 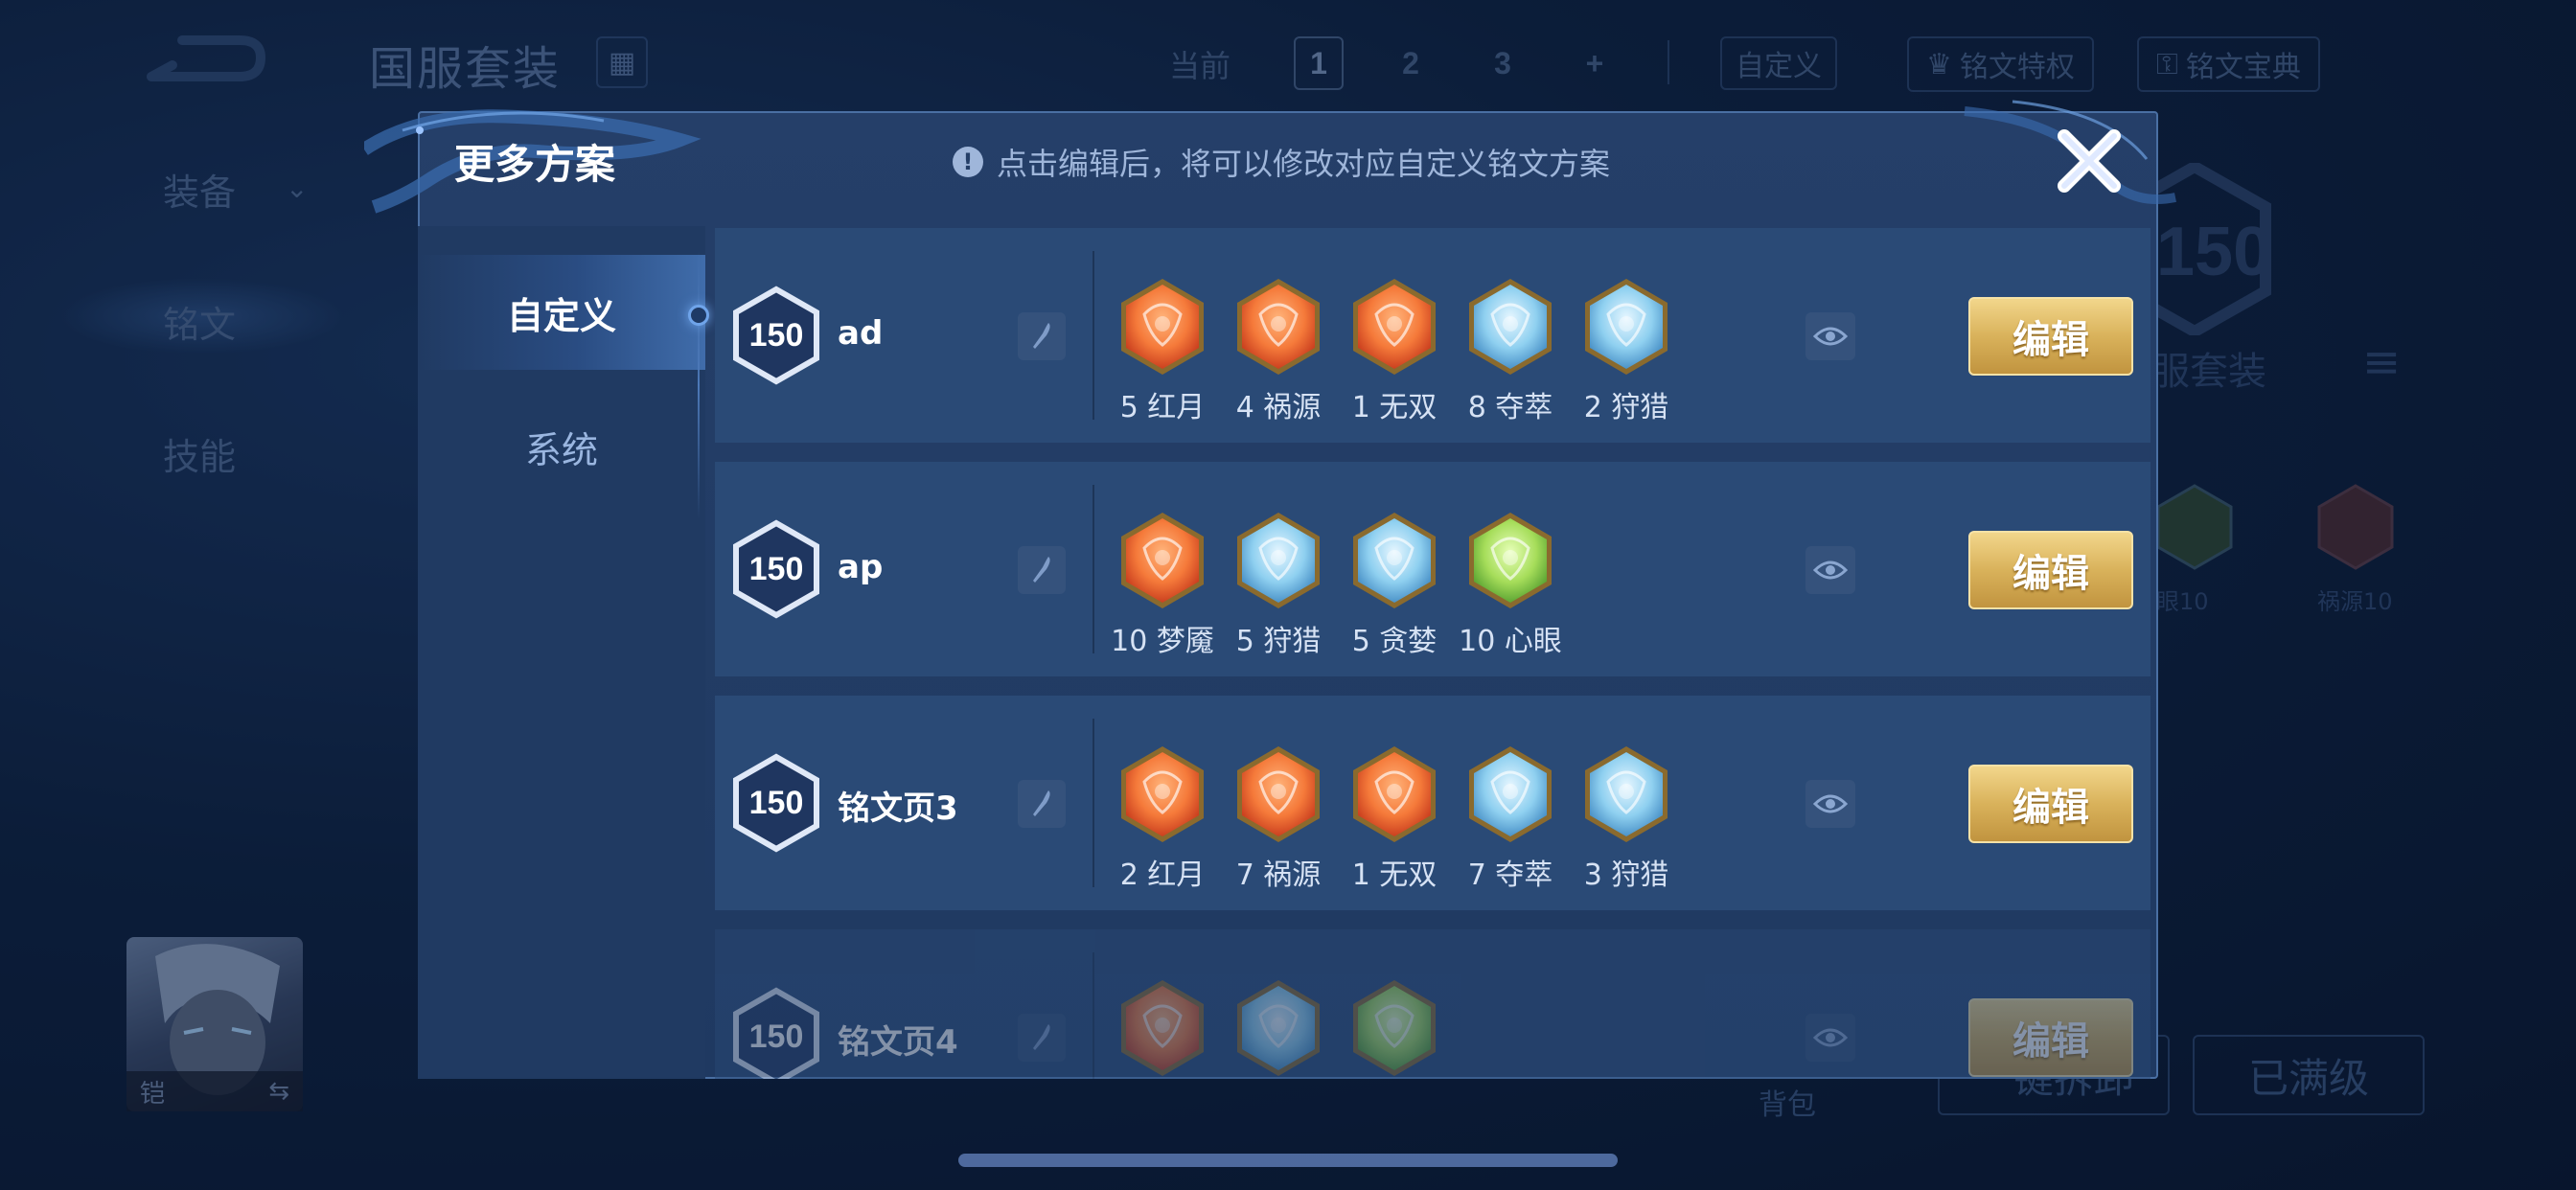 I want to click on plan-row: 150 铭文页4 编辑, so click(x=1433, y=1004).